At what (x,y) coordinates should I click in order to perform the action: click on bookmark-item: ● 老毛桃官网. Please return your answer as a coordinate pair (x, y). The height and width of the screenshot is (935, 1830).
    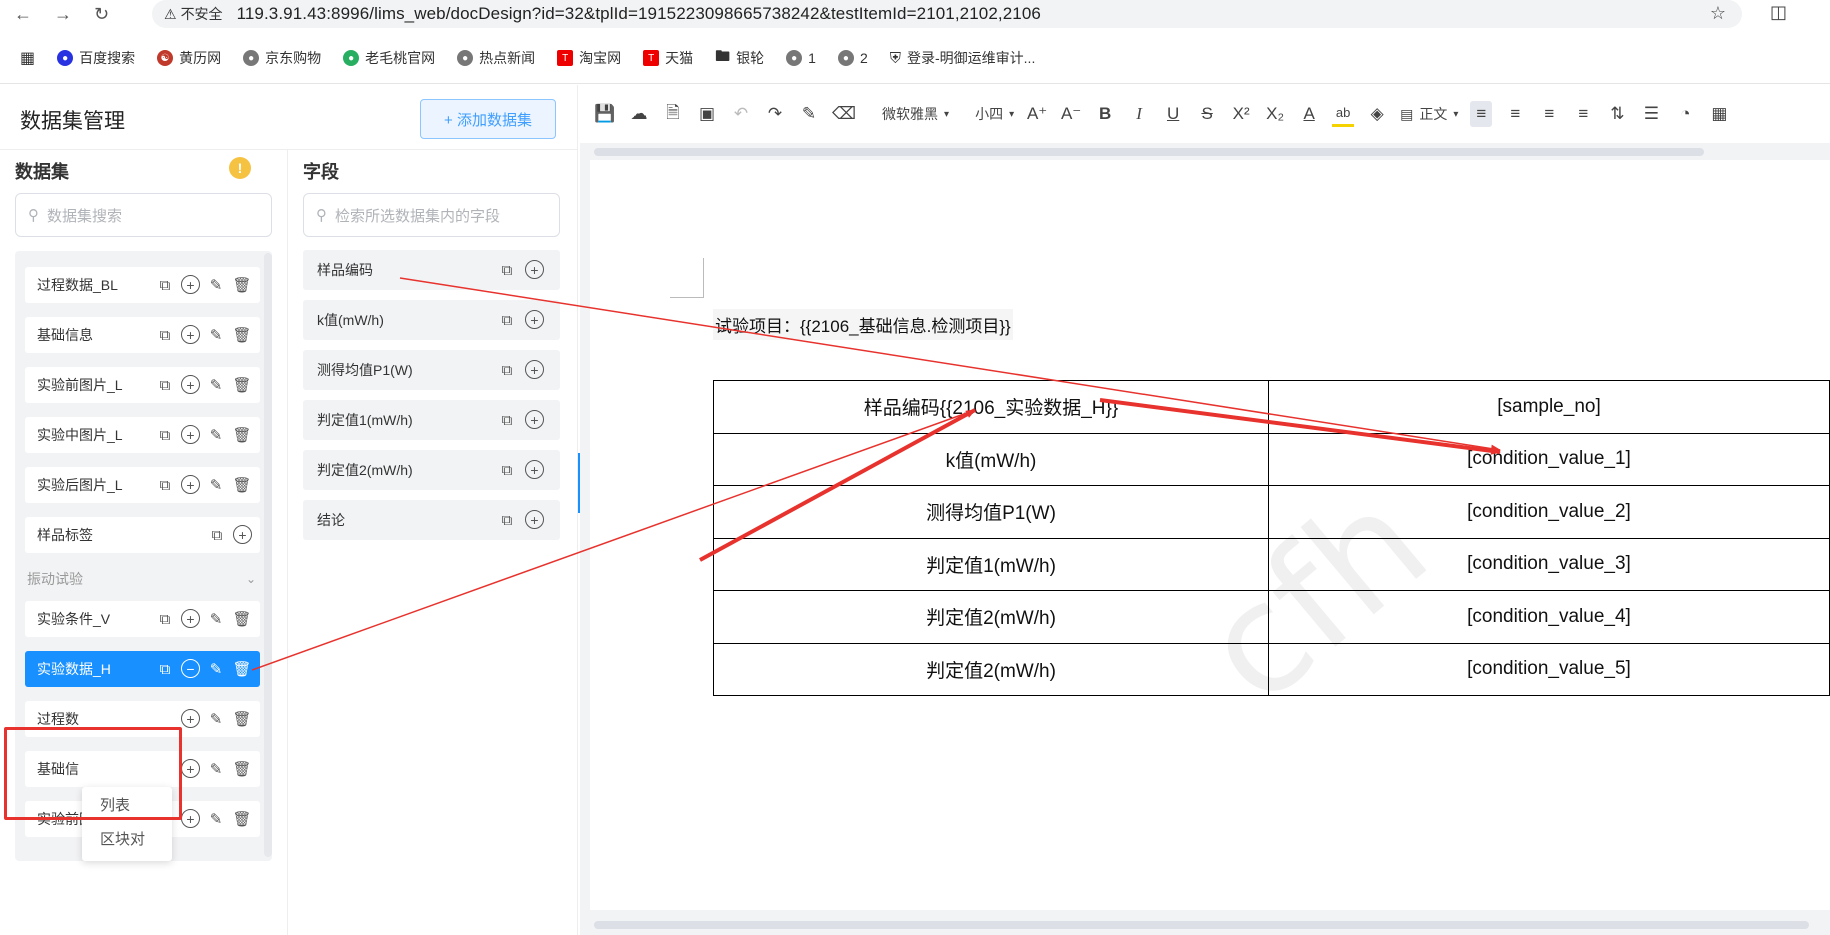
    Looking at the image, I should click on (389, 58).